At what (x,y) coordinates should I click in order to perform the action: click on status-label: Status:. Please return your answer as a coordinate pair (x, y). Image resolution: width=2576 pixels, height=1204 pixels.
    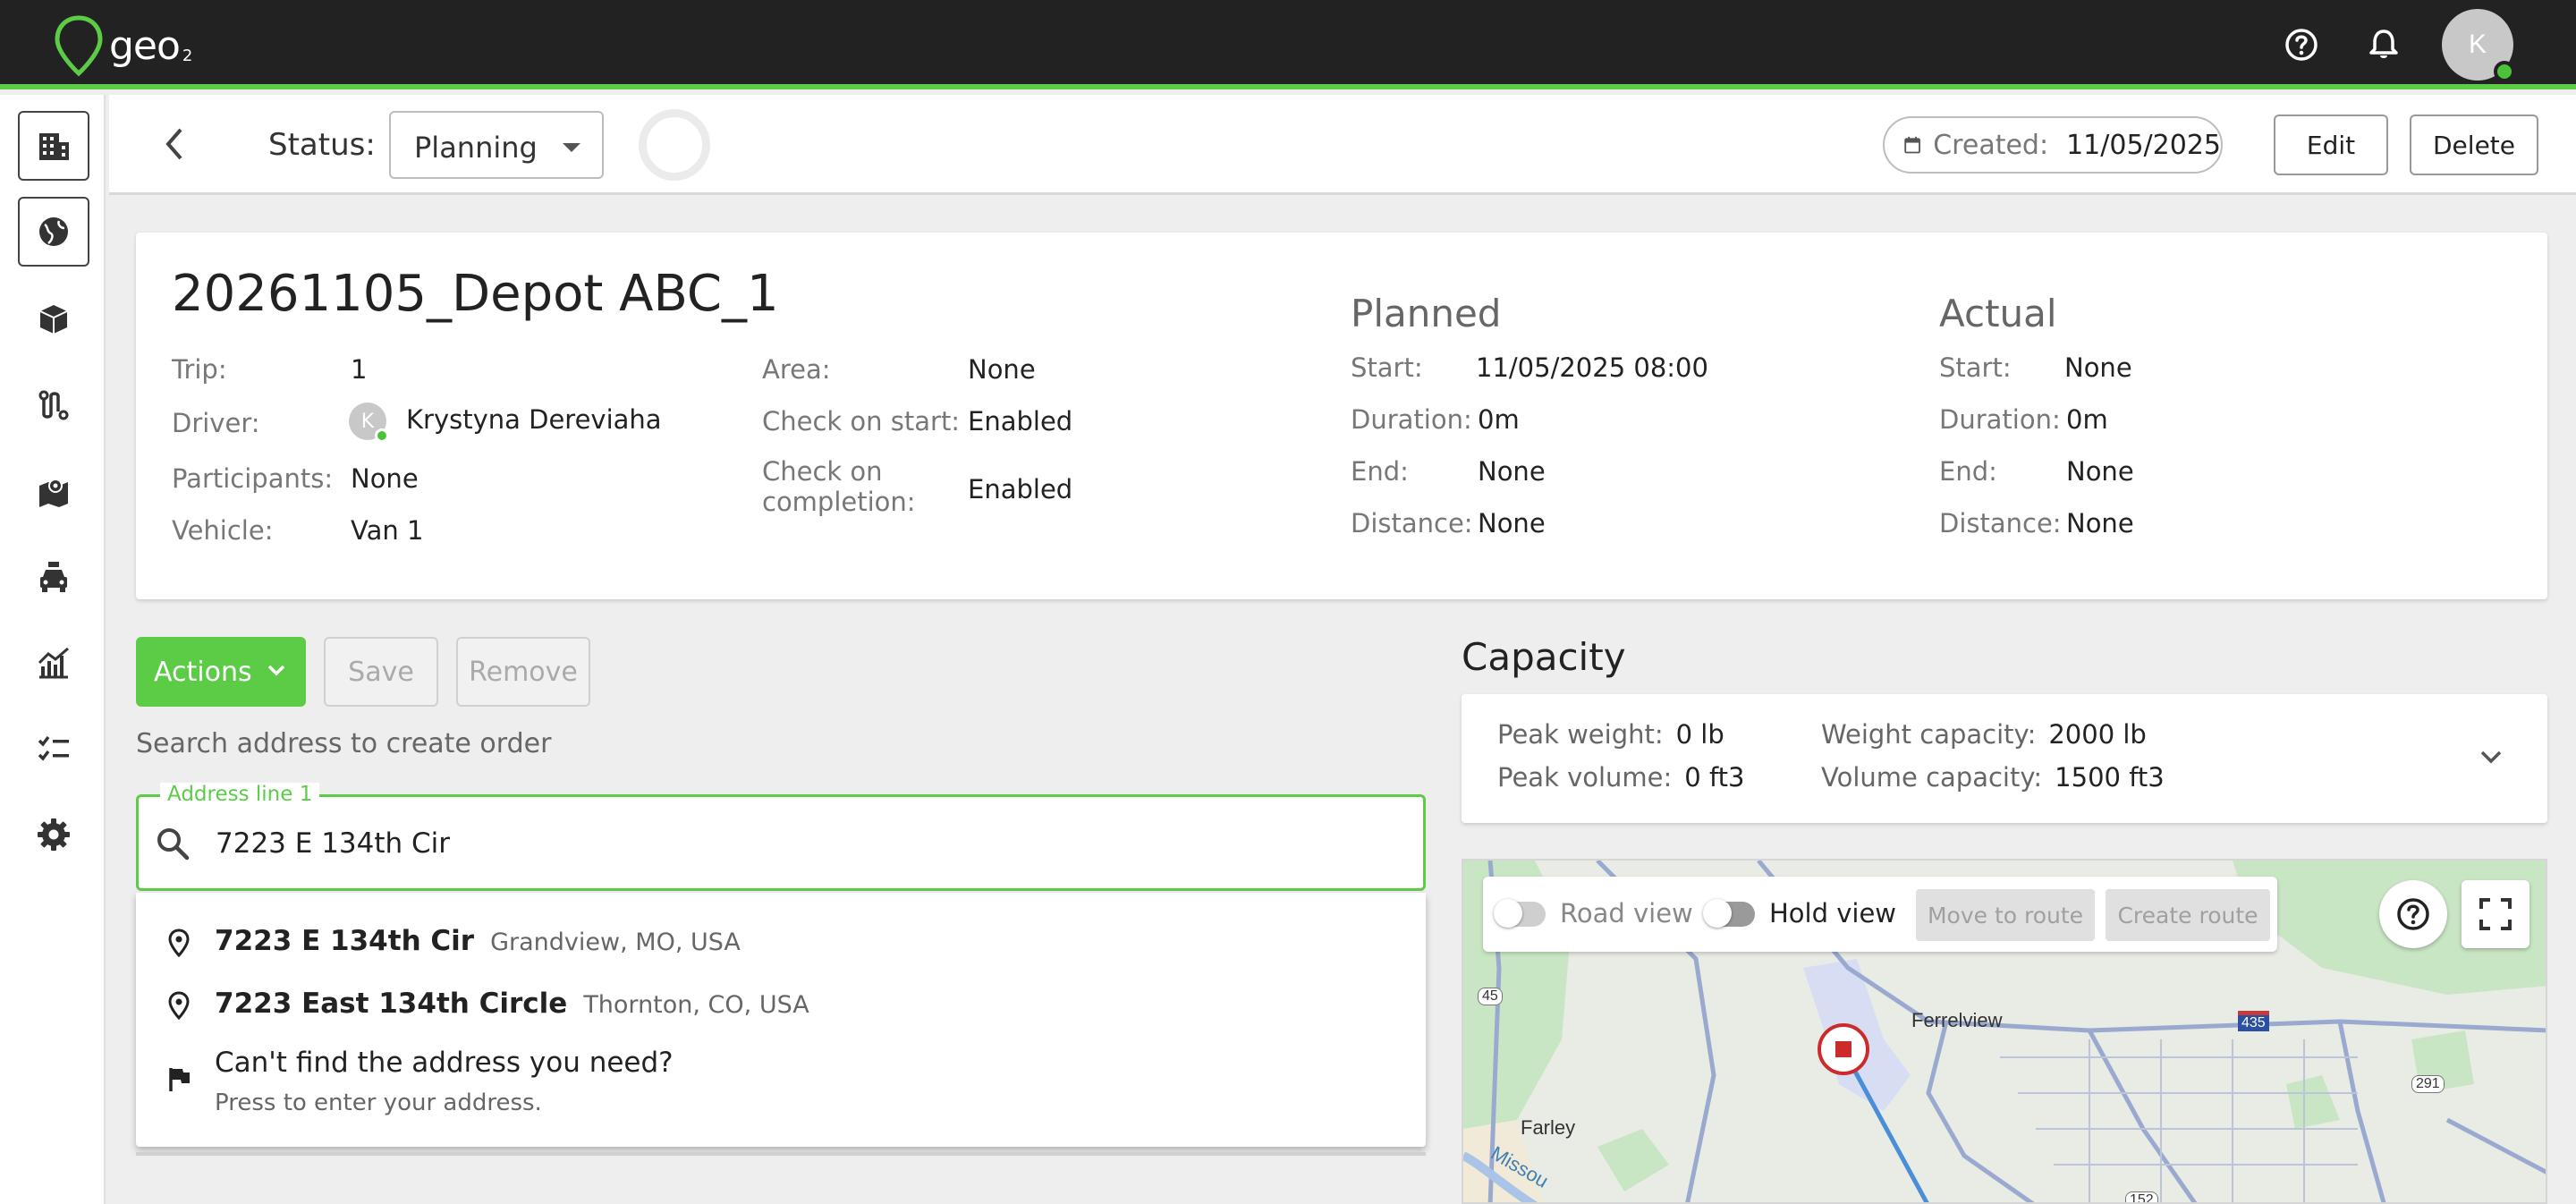
    Looking at the image, I should click on (322, 145).